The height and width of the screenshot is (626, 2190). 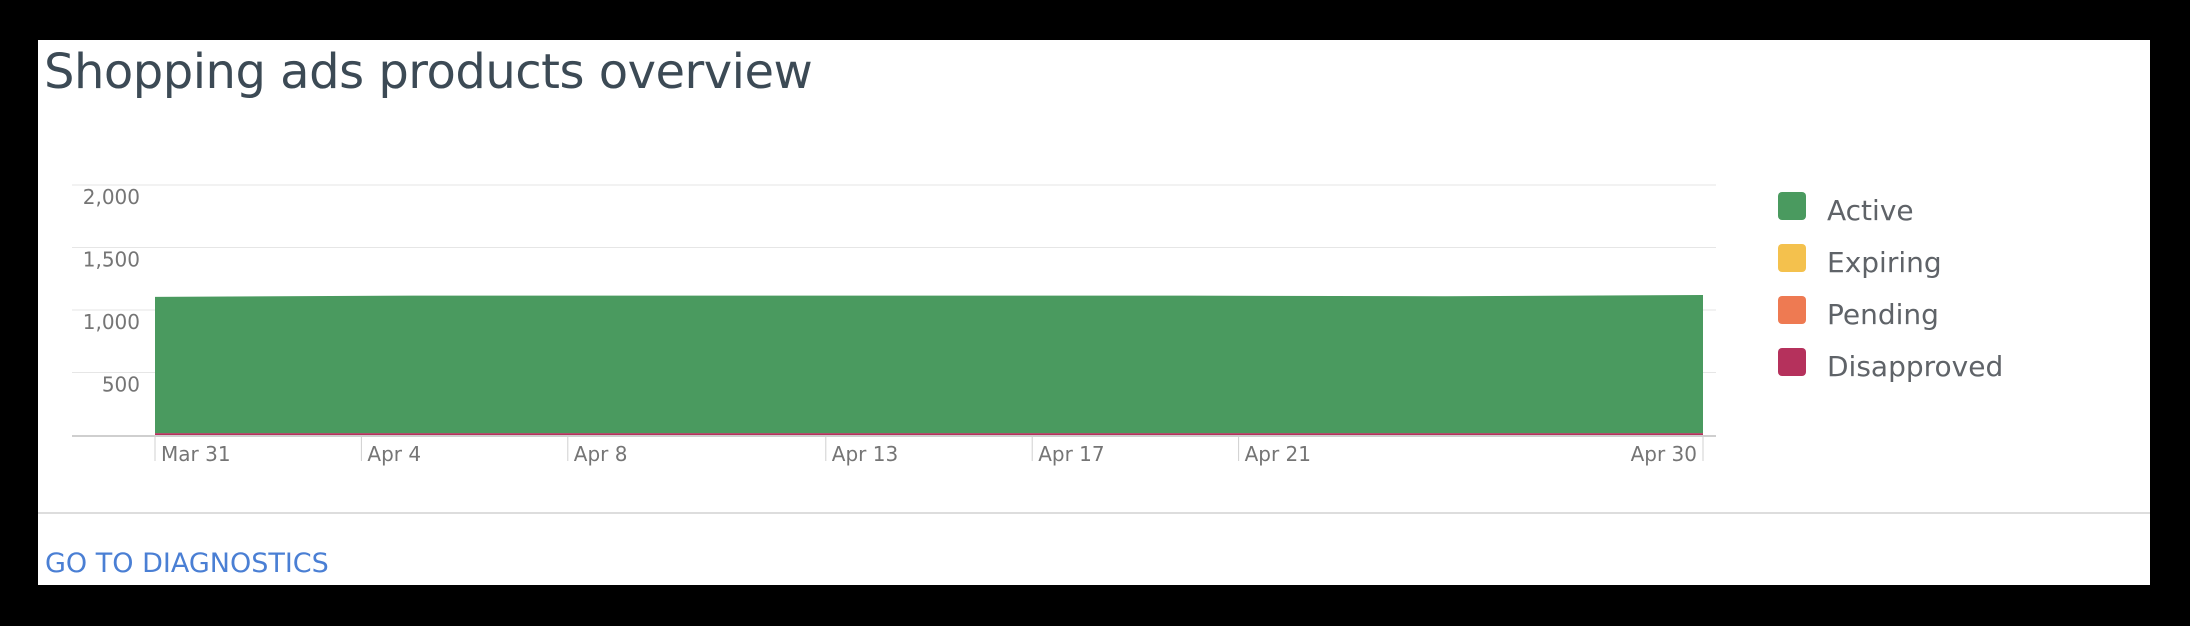 I want to click on y-tick-label: 500, so click(x=121, y=385).